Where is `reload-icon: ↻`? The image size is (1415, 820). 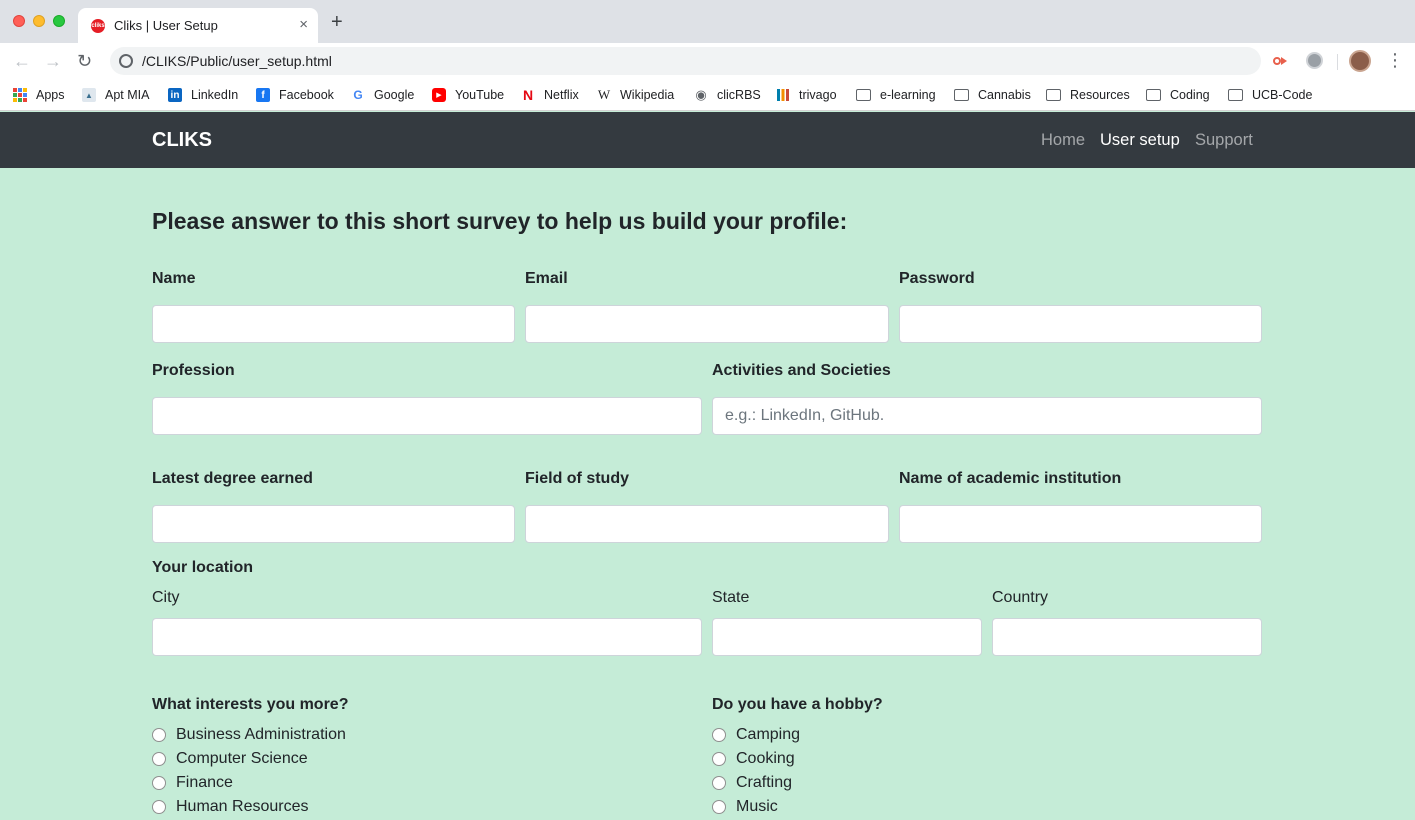
reload-icon: ↻ is located at coordinates (84, 61).